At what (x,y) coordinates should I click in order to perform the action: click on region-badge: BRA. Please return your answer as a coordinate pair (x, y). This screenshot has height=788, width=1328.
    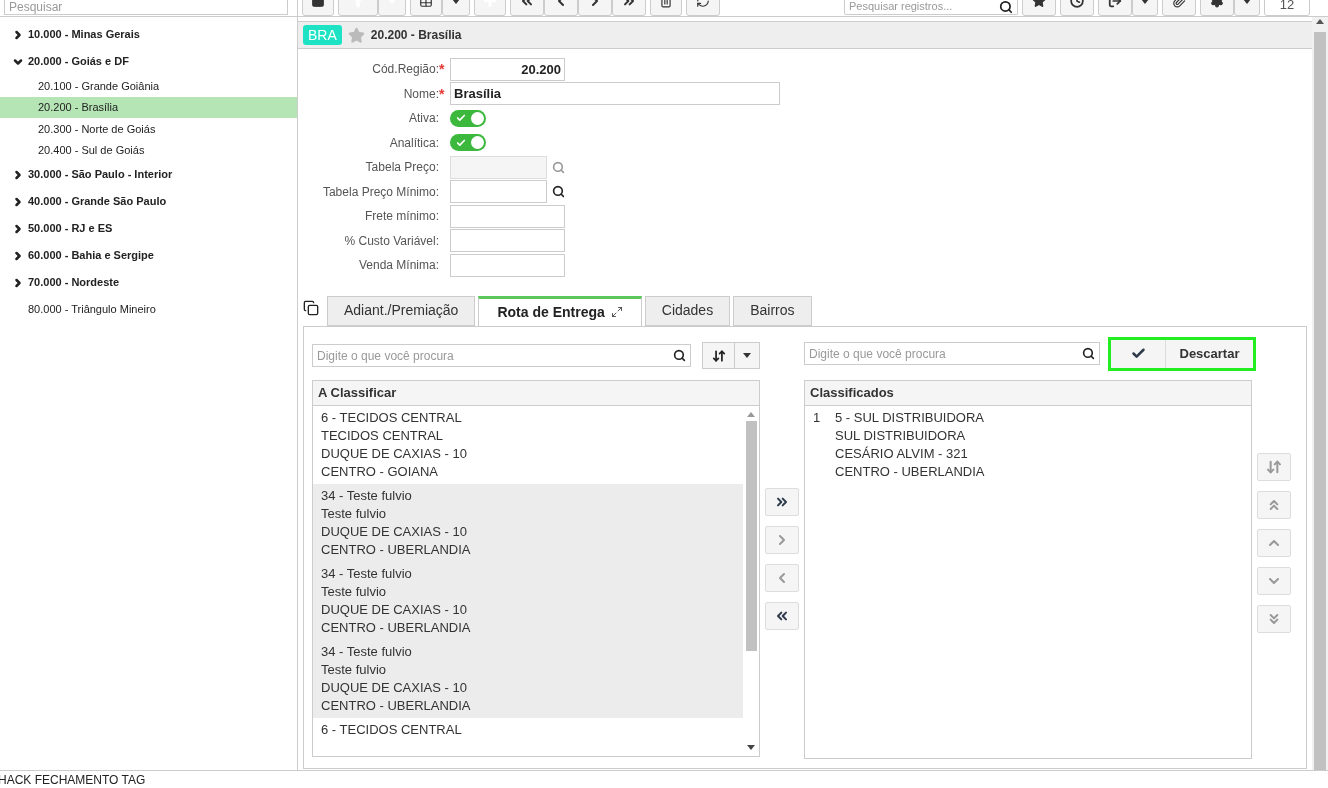
    Looking at the image, I should click on (322, 35).